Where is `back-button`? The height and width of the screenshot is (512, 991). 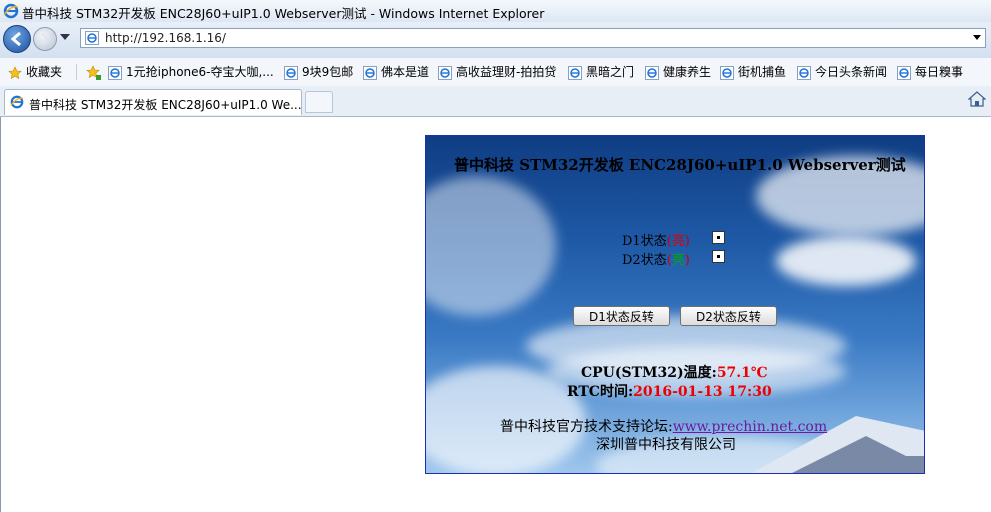
back-button is located at coordinates (17, 39).